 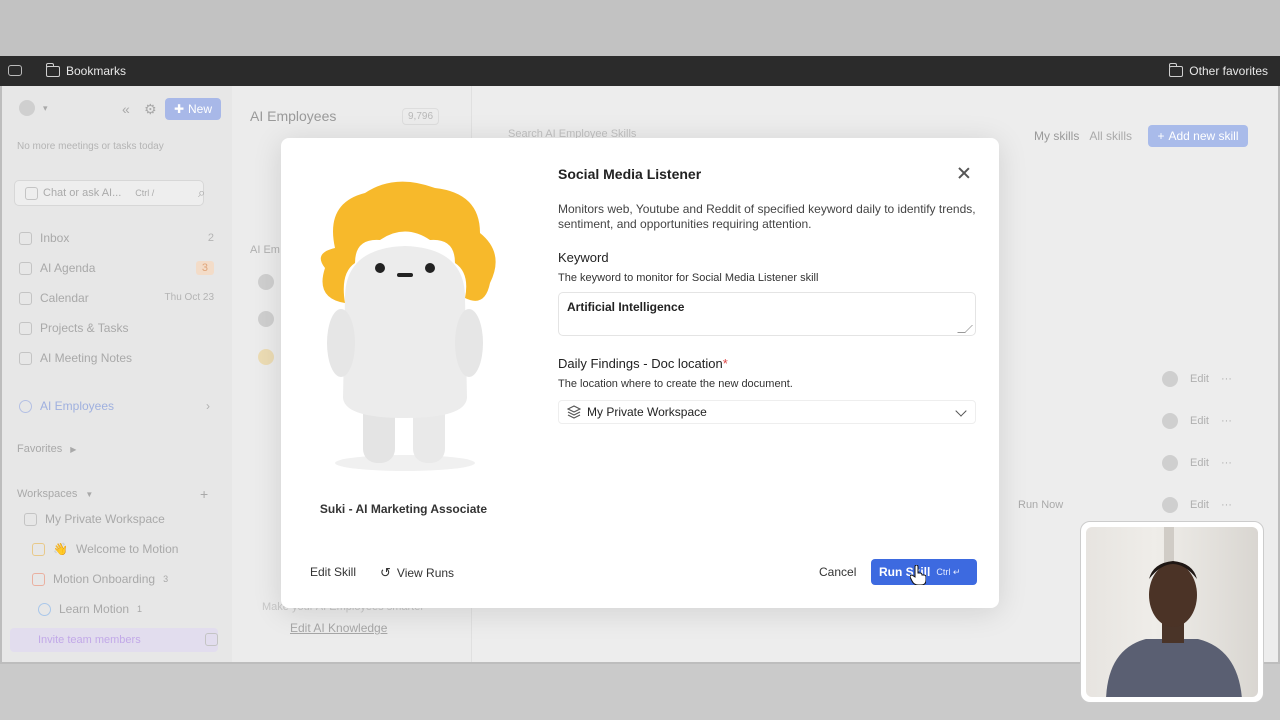 I want to click on workspace-label: Welcome to Motion, so click(x=127, y=549).